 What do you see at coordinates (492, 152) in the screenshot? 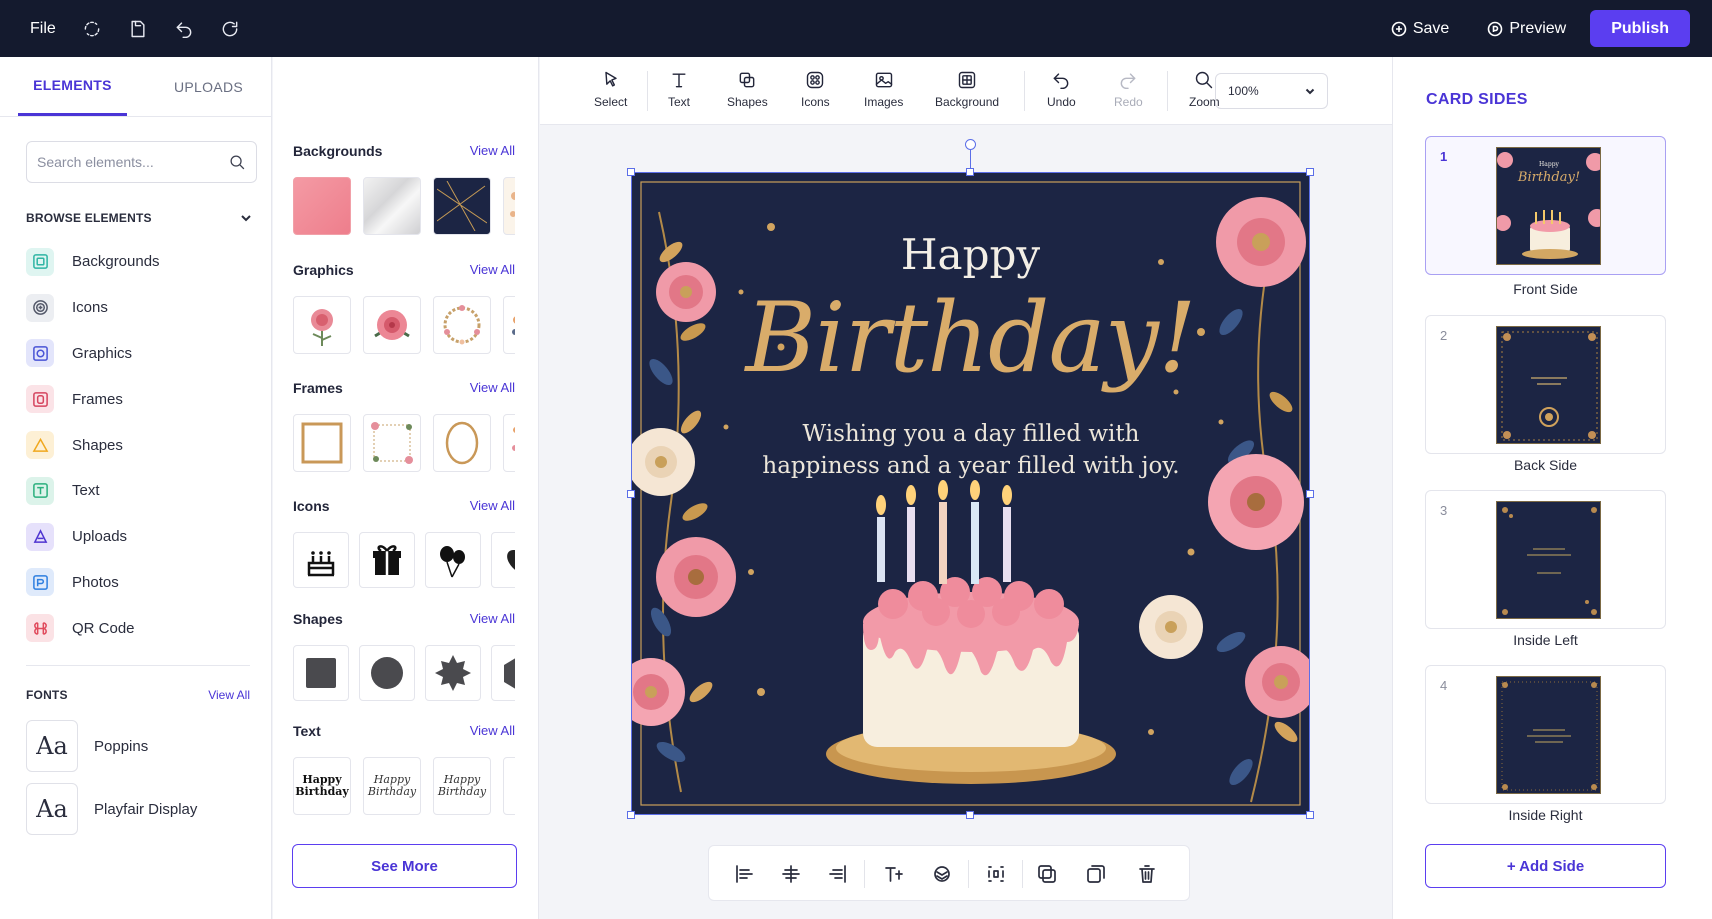
I see `backgrounds-view-all-link: View All` at bounding box center [492, 152].